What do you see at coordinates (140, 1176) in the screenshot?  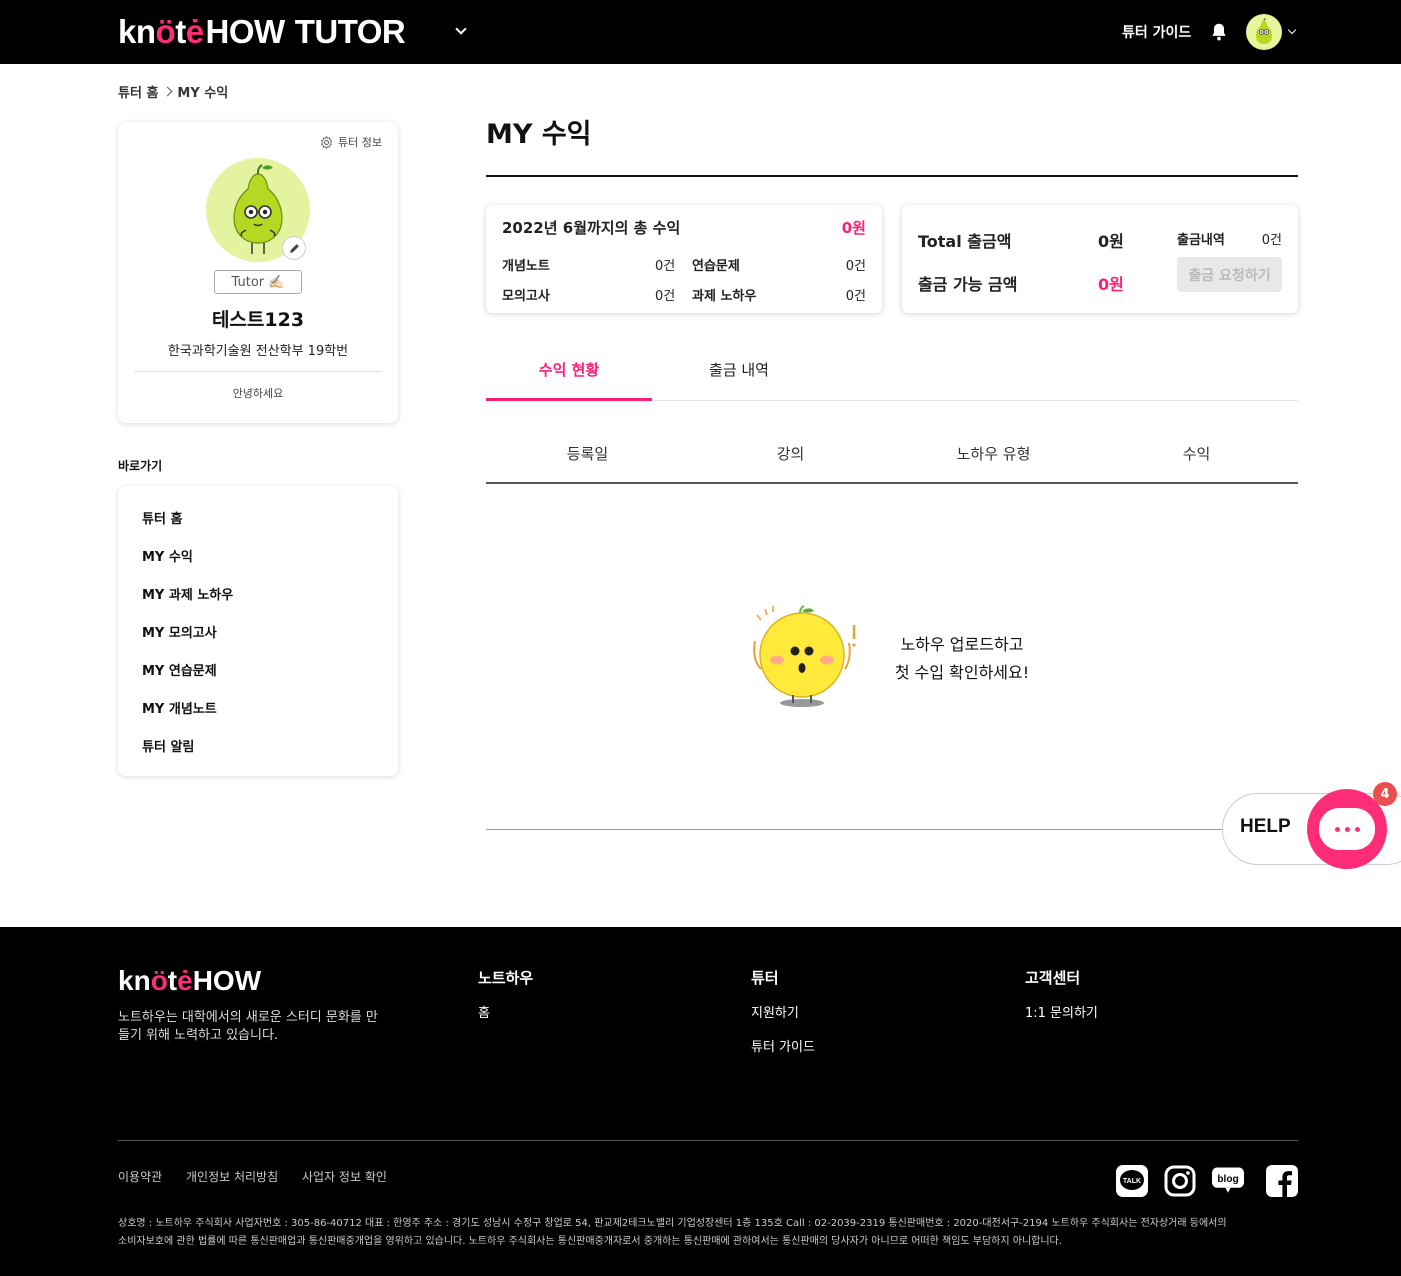 I see `footer-link-terms: 이용약관` at bounding box center [140, 1176].